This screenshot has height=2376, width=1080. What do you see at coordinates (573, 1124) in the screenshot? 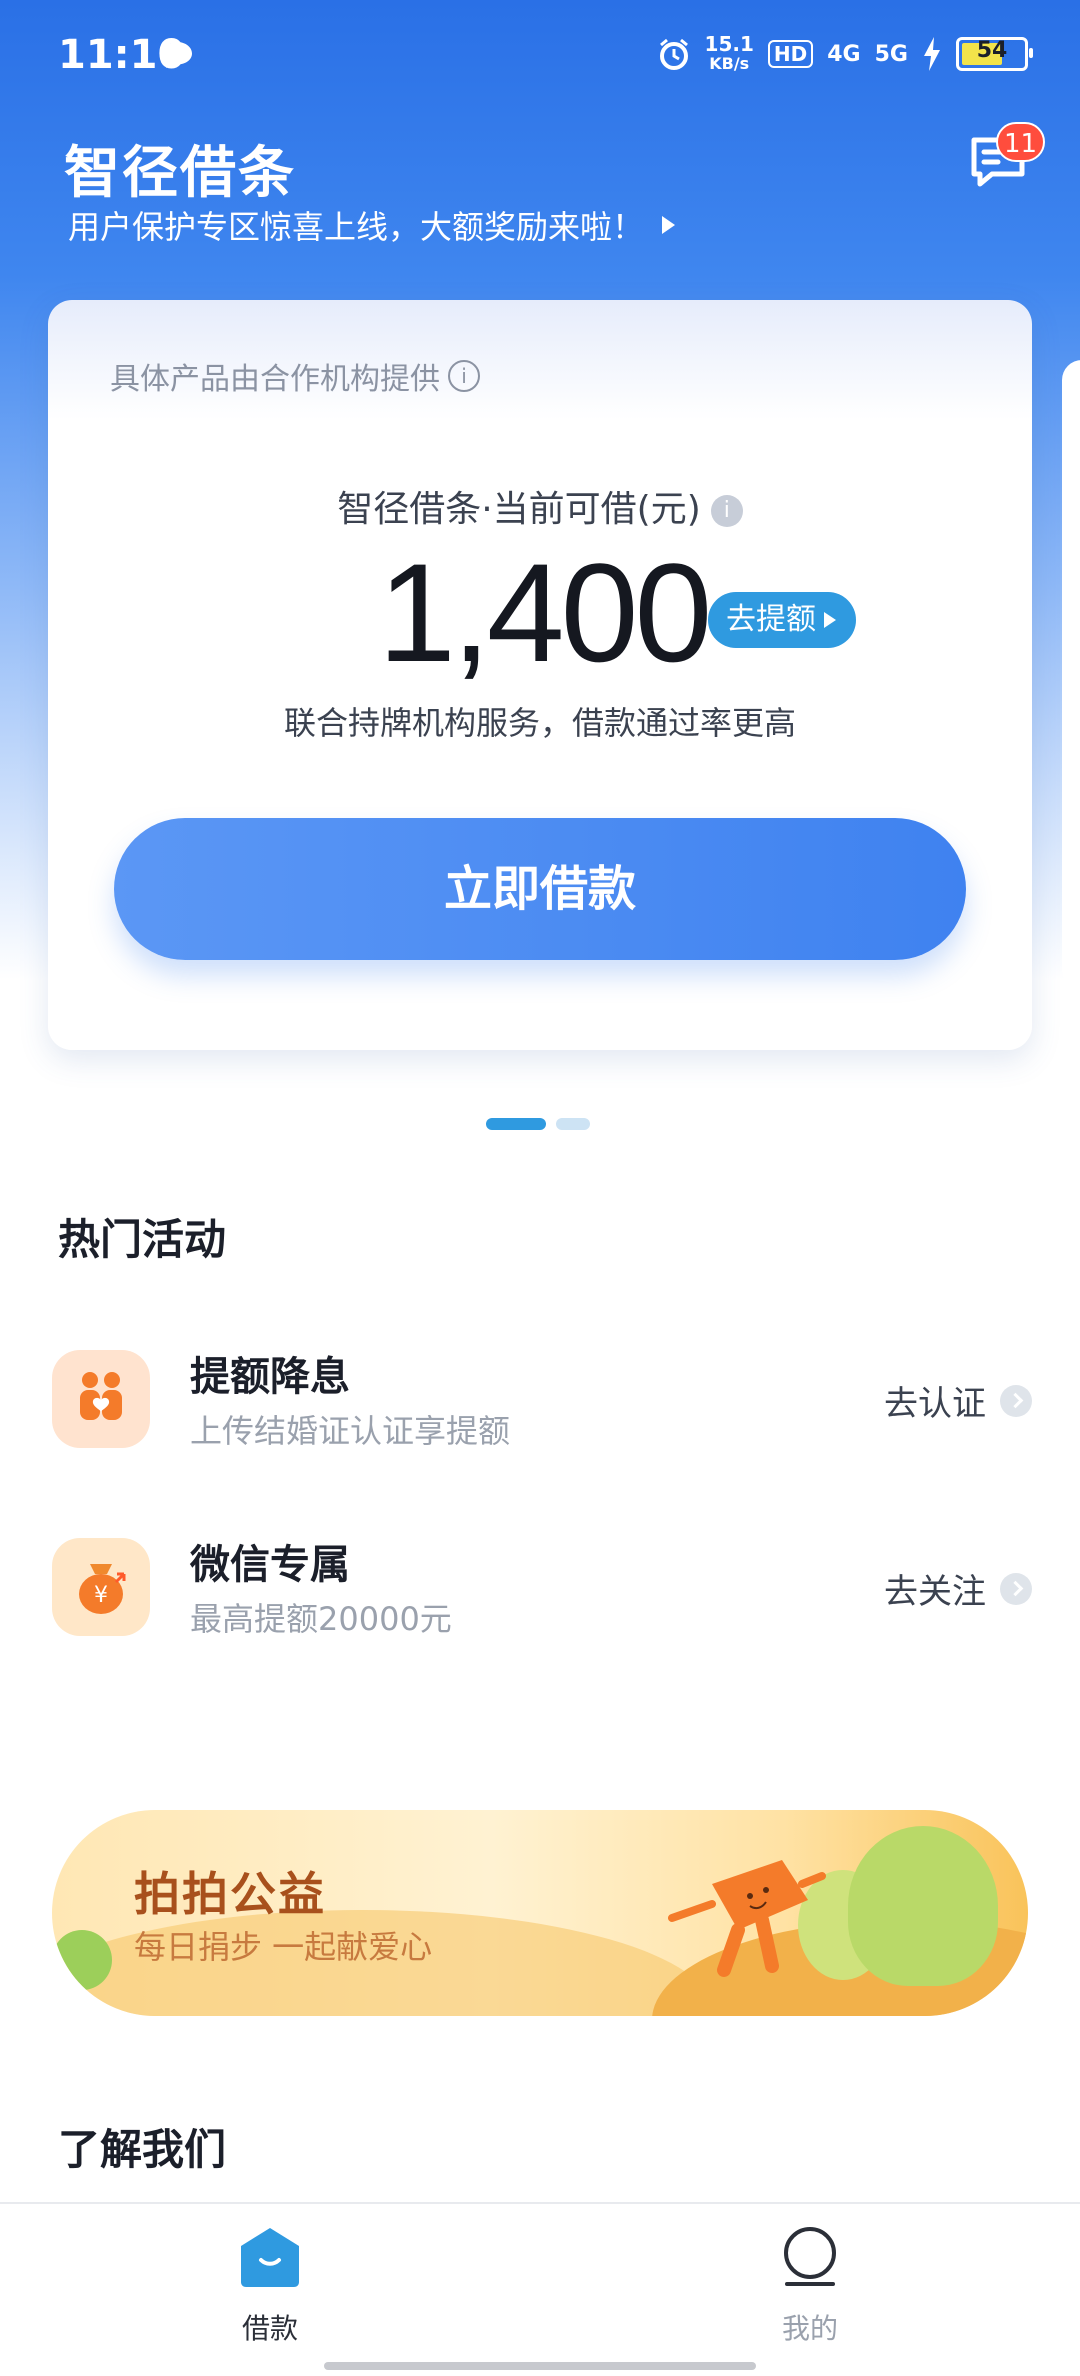
I see `carousel-dot` at bounding box center [573, 1124].